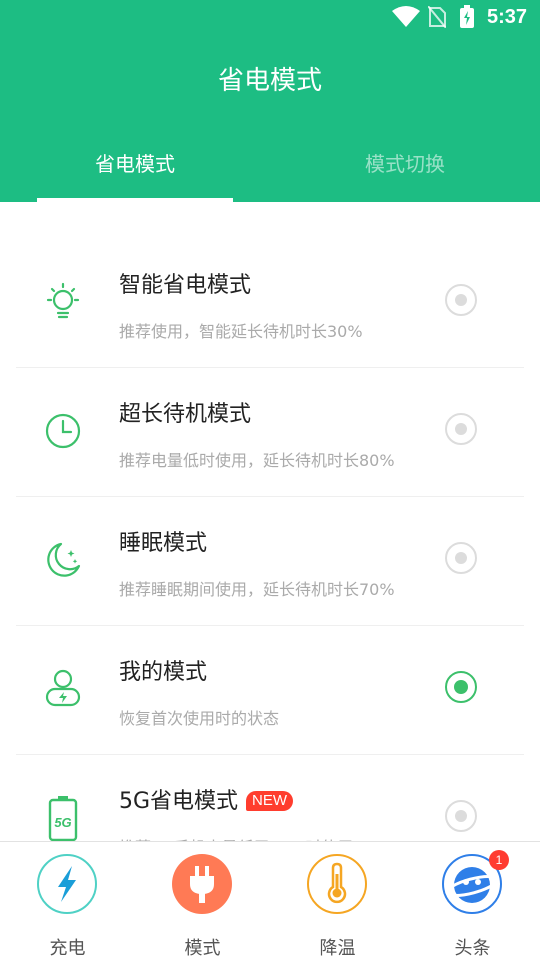  What do you see at coordinates (270, 18) in the screenshot?
I see `status-bar: 5:37` at bounding box center [270, 18].